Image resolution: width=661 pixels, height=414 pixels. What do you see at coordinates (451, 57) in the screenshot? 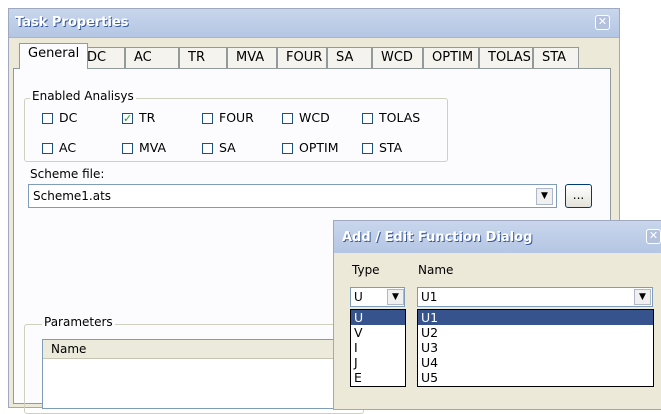
I see `tab-optim: OPTIM` at bounding box center [451, 57].